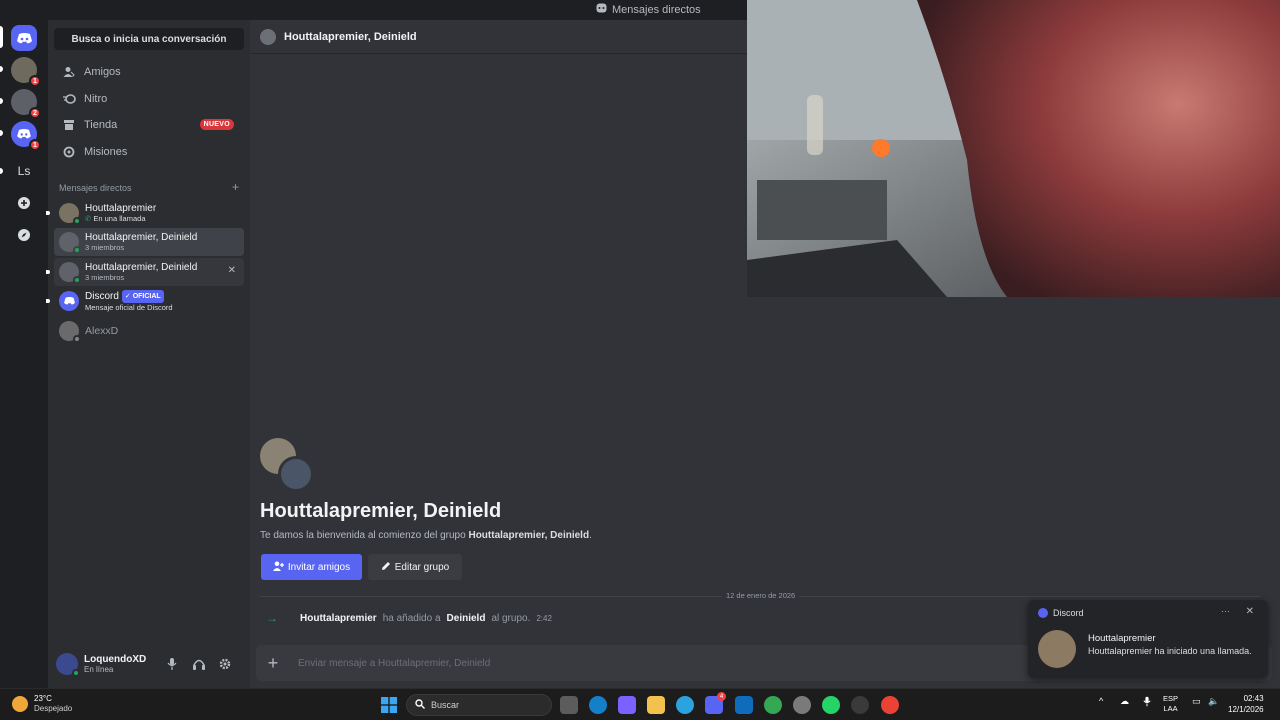 The width and height of the screenshot is (1280, 720). What do you see at coordinates (149, 125) in the screenshot?
I see `nav-store: Tienda NUEVO` at bounding box center [149, 125].